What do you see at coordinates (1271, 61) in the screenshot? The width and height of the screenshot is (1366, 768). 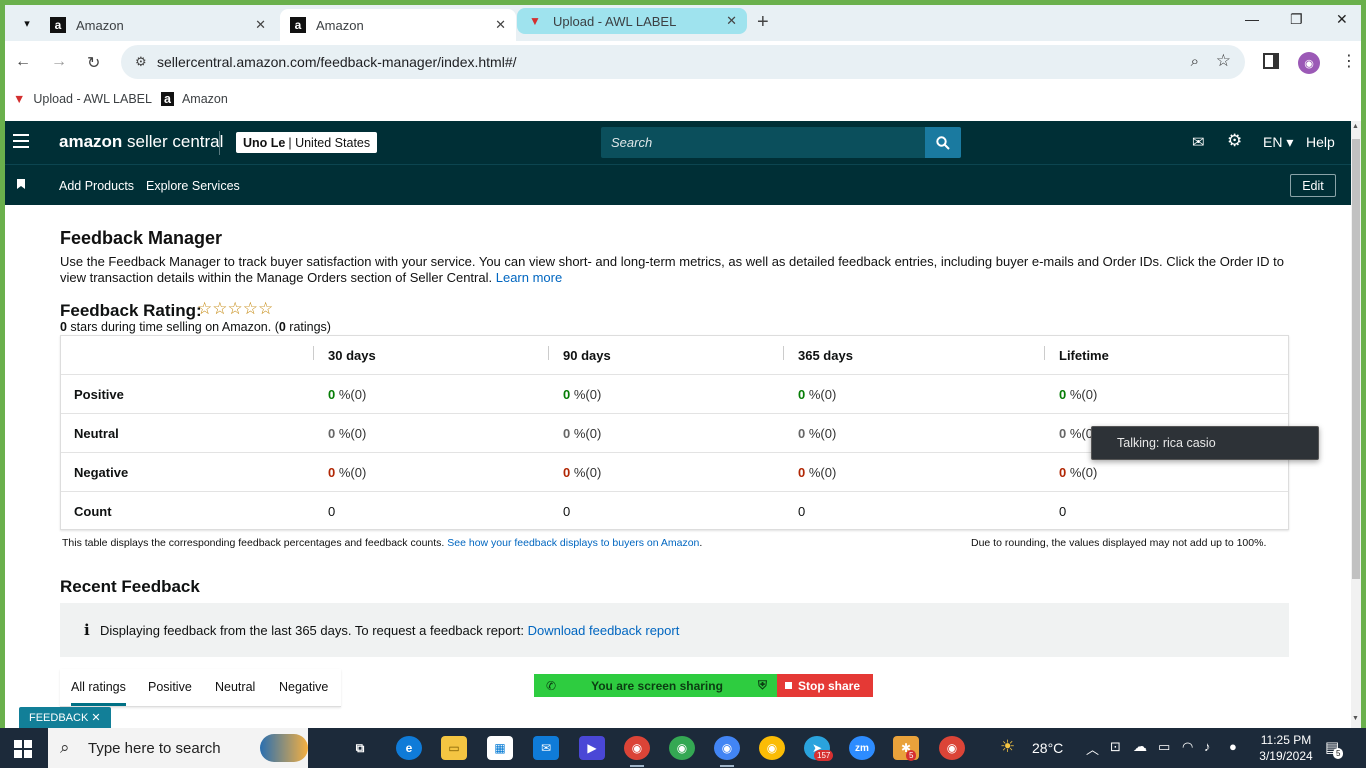 I see `side-panel-icon` at bounding box center [1271, 61].